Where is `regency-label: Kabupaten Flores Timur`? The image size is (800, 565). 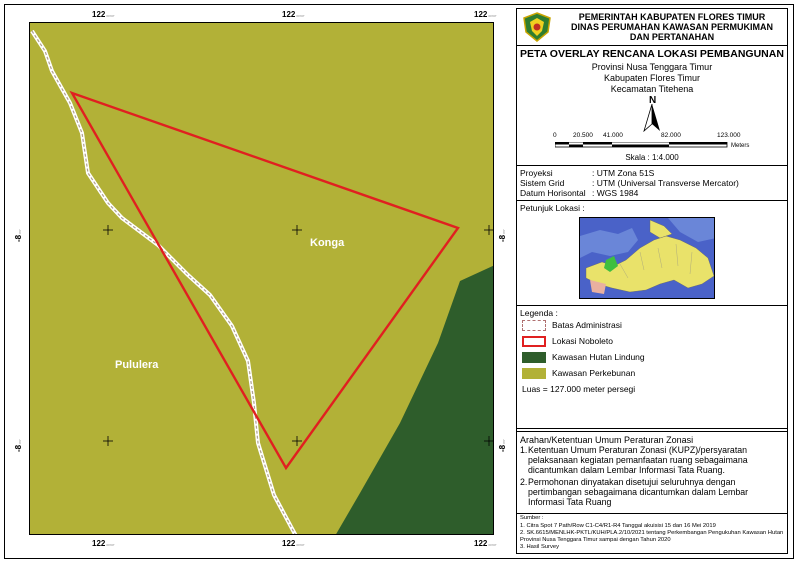 regency-label: Kabupaten Flores Timur is located at coordinates (652, 78).